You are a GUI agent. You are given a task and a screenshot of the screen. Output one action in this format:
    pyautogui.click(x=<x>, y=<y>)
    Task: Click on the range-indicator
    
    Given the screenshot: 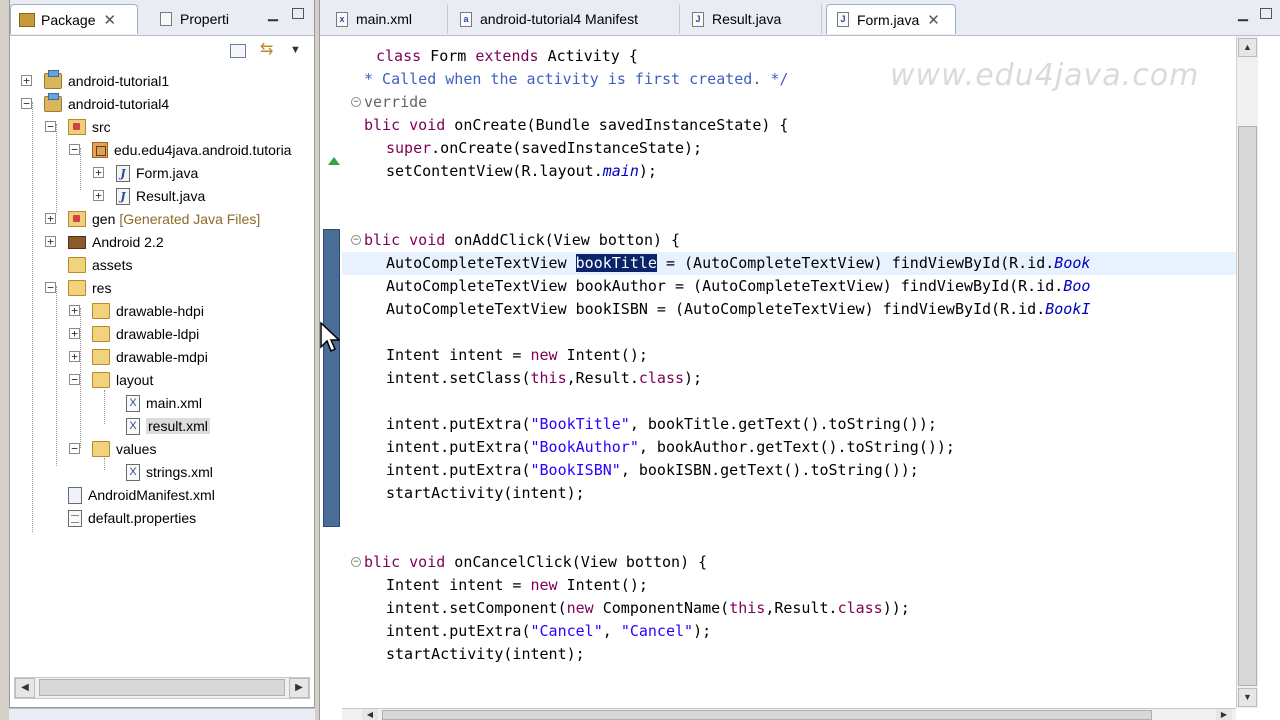 What is the action you would take?
    pyautogui.click(x=331, y=378)
    